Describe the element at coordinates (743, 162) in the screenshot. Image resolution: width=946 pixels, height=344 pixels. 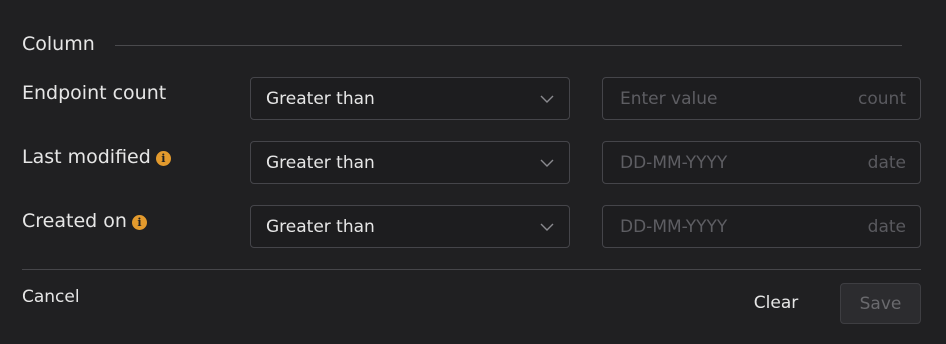
I see `last-modified-date-input` at that location.